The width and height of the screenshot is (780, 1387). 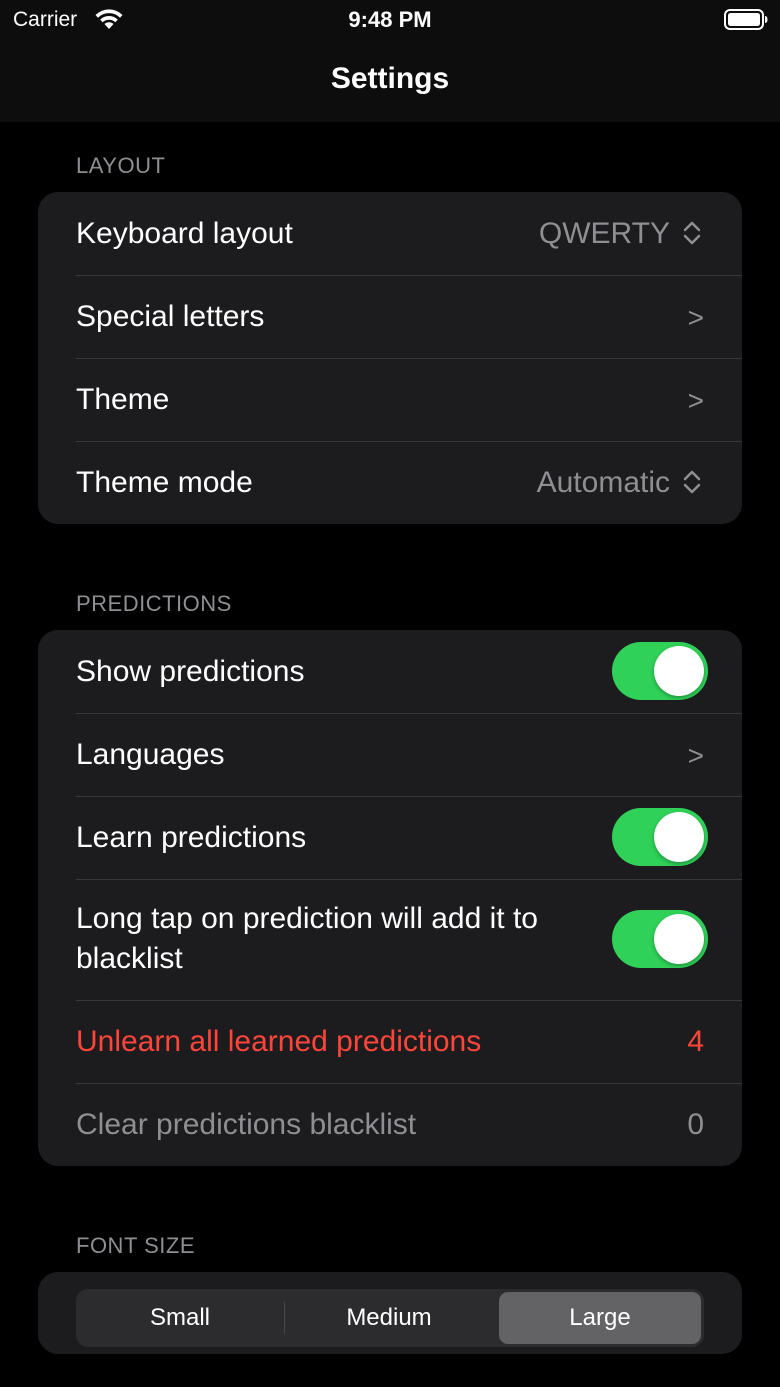 What do you see at coordinates (390, 316) in the screenshot?
I see `special-letters-row: Special letters >` at bounding box center [390, 316].